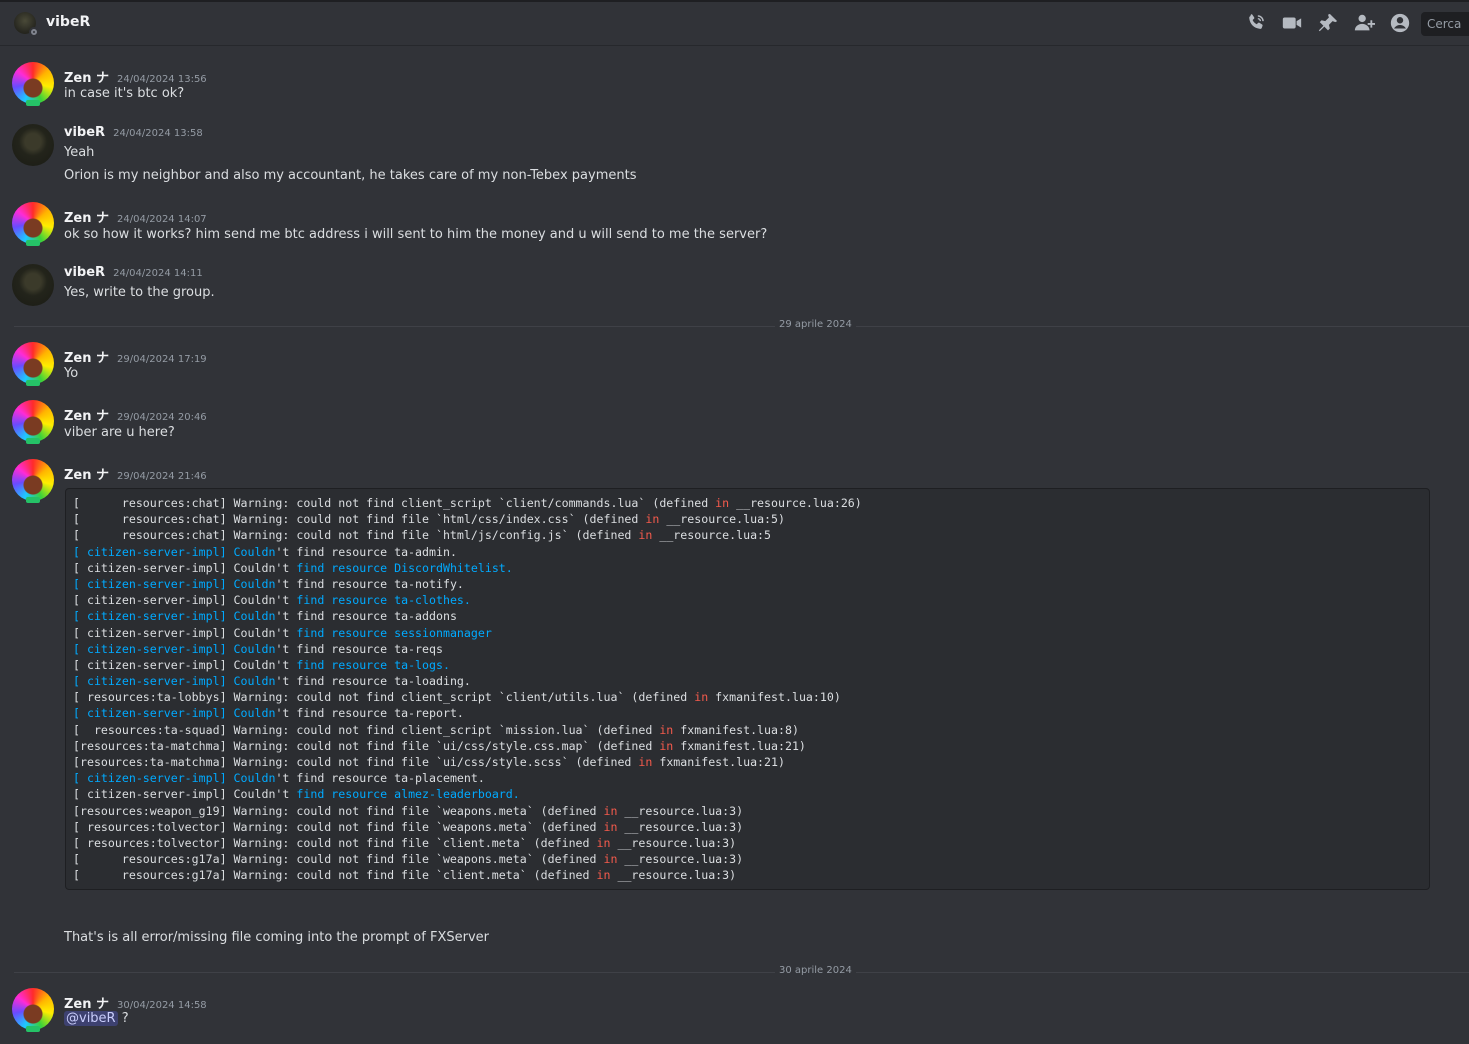  I want to click on pin-icon, so click(1328, 23).